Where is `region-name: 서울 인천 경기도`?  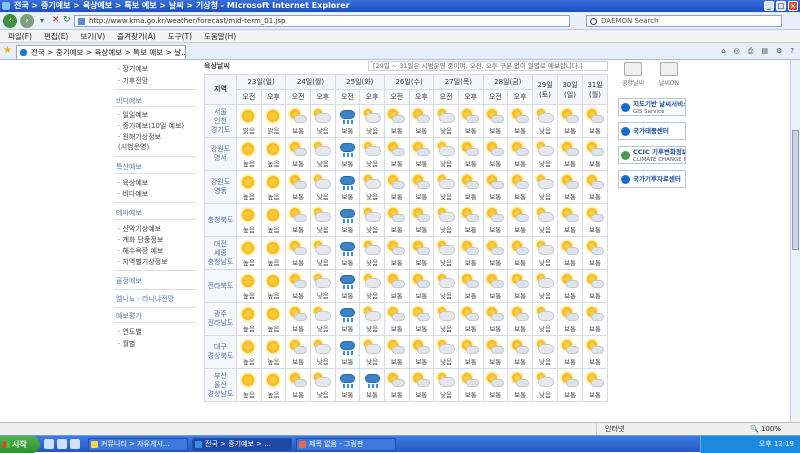
region-name: 서울 인천 경기도 is located at coordinates (220, 121).